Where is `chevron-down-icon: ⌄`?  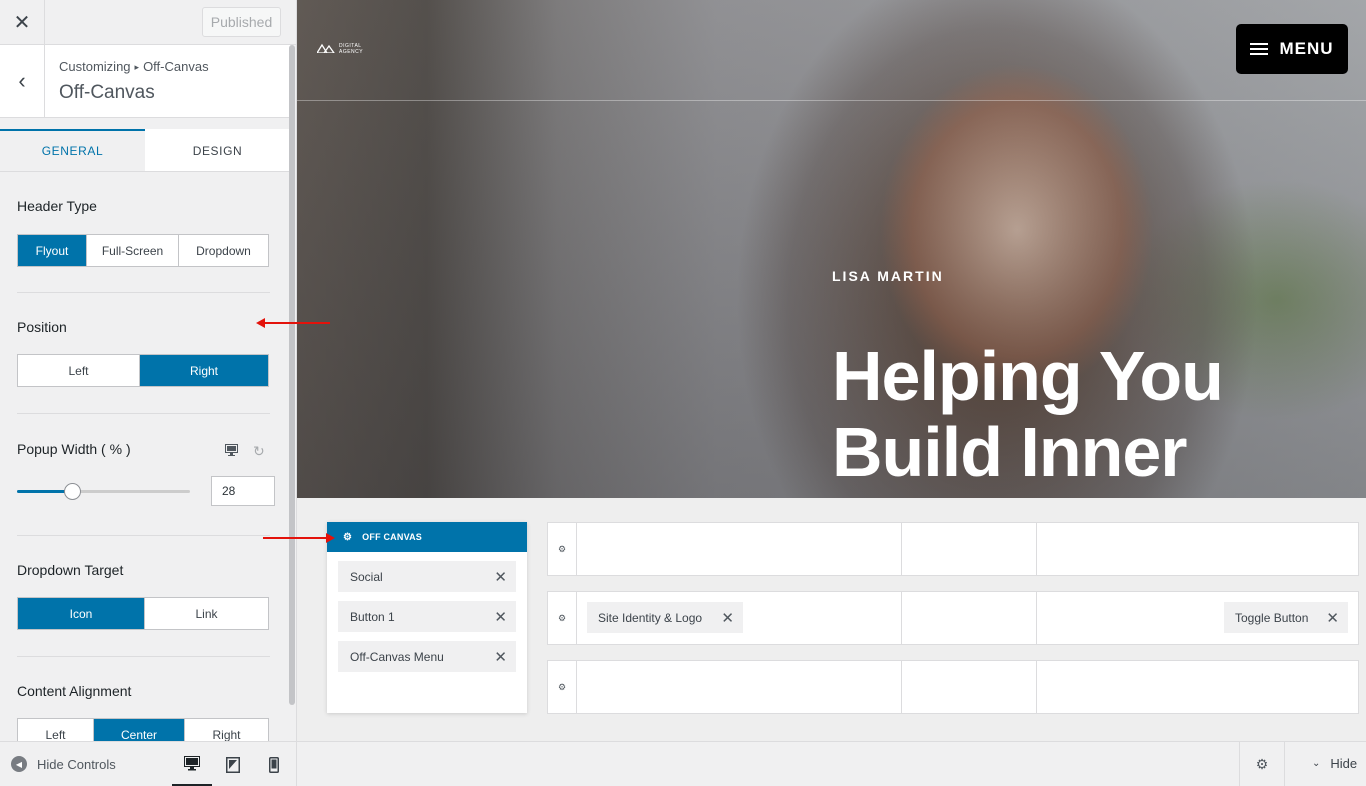
chevron-down-icon: ⌄ is located at coordinates (1316, 763).